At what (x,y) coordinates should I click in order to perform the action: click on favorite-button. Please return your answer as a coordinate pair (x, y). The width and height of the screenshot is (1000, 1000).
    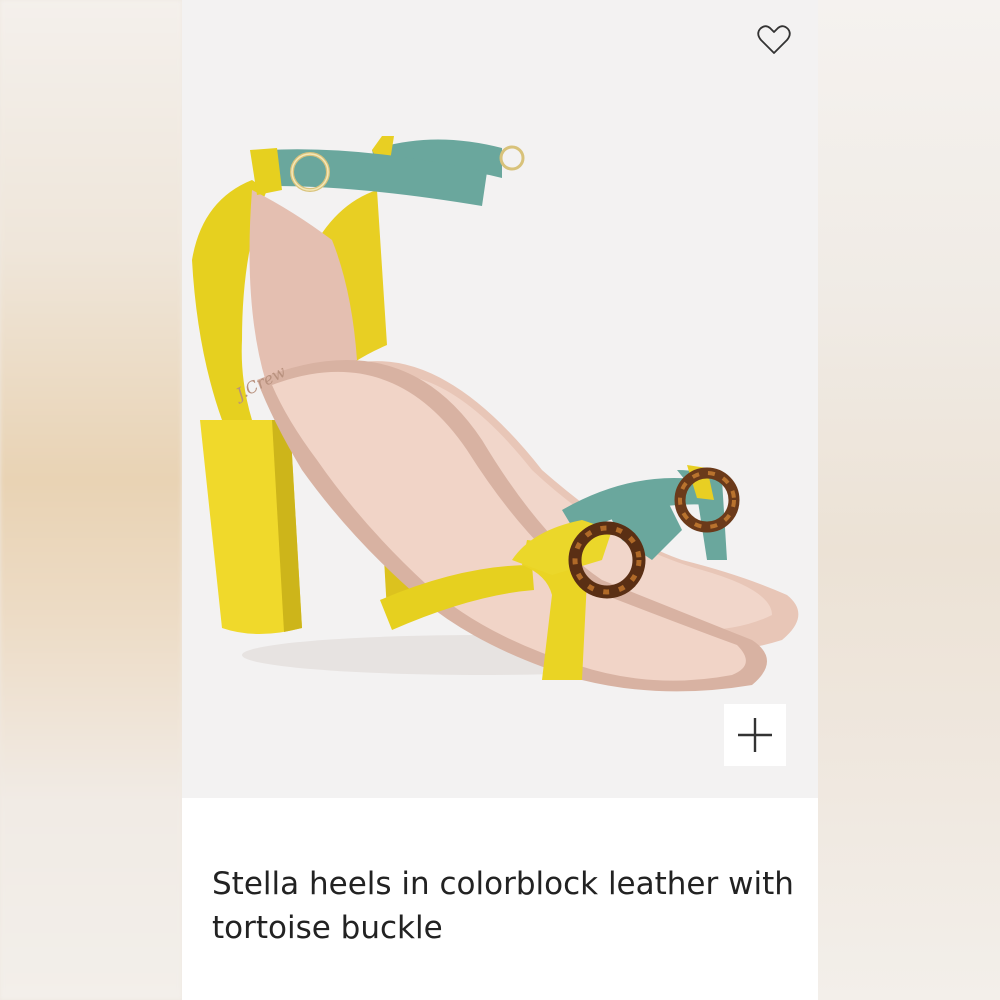
    Looking at the image, I should click on (774, 40).